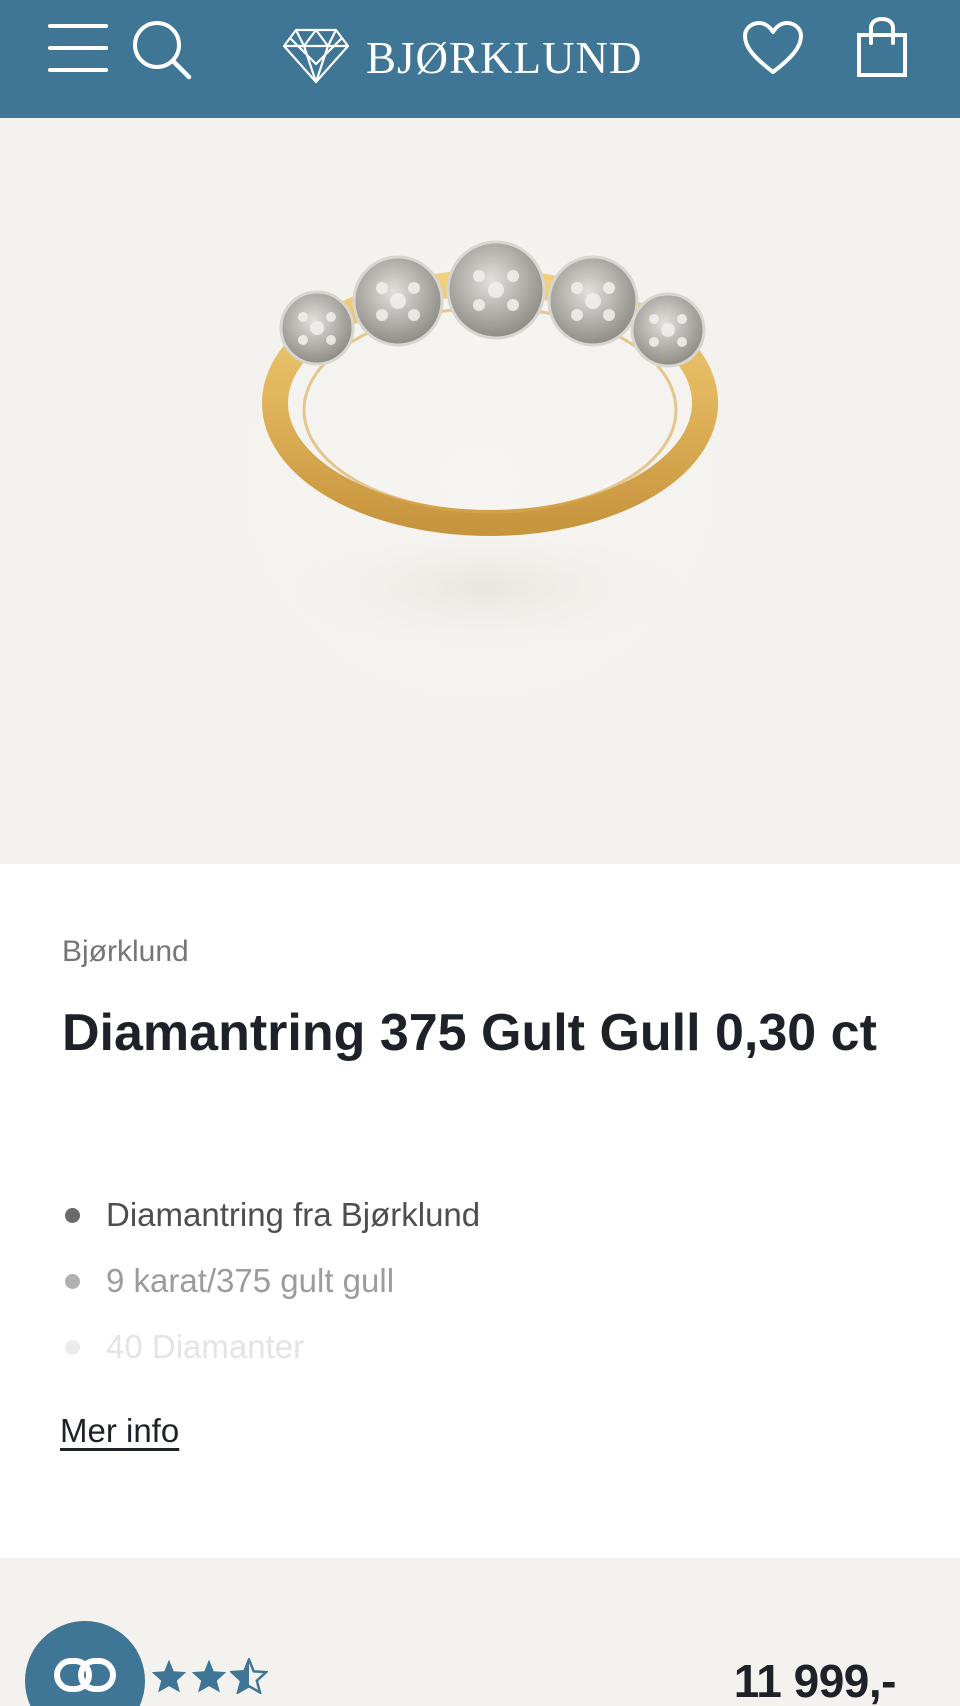  I want to click on product-price: 11 999,-, so click(815, 1680).